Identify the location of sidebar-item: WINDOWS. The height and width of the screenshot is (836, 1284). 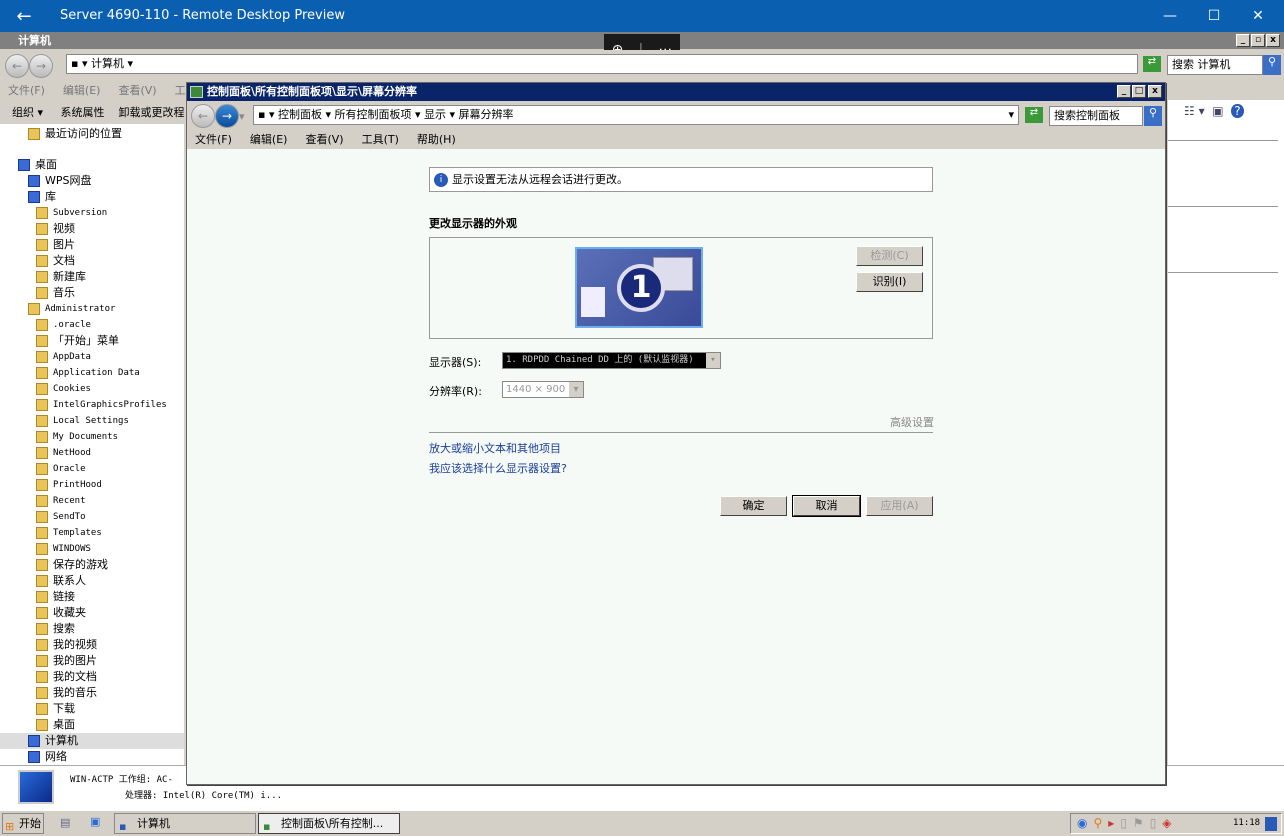
(110, 549).